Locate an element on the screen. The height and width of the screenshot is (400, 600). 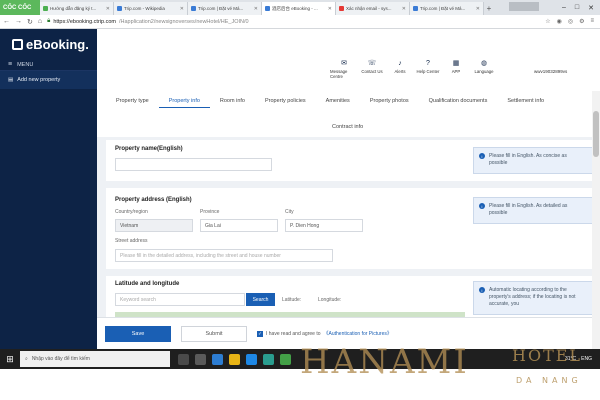
cortana-icon is located at coordinates (183, 359).